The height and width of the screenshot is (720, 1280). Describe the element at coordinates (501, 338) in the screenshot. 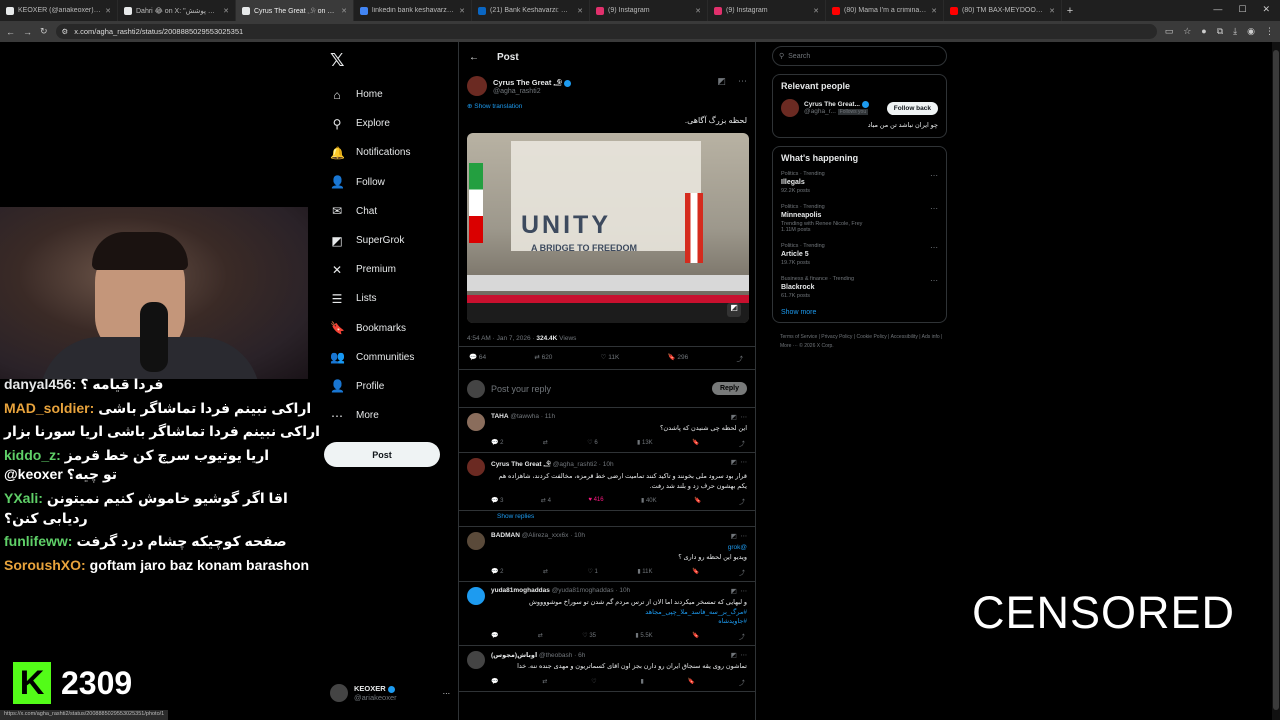

I see `post-time: 4:54 AM · Jan 7, 2026 ·` at that location.